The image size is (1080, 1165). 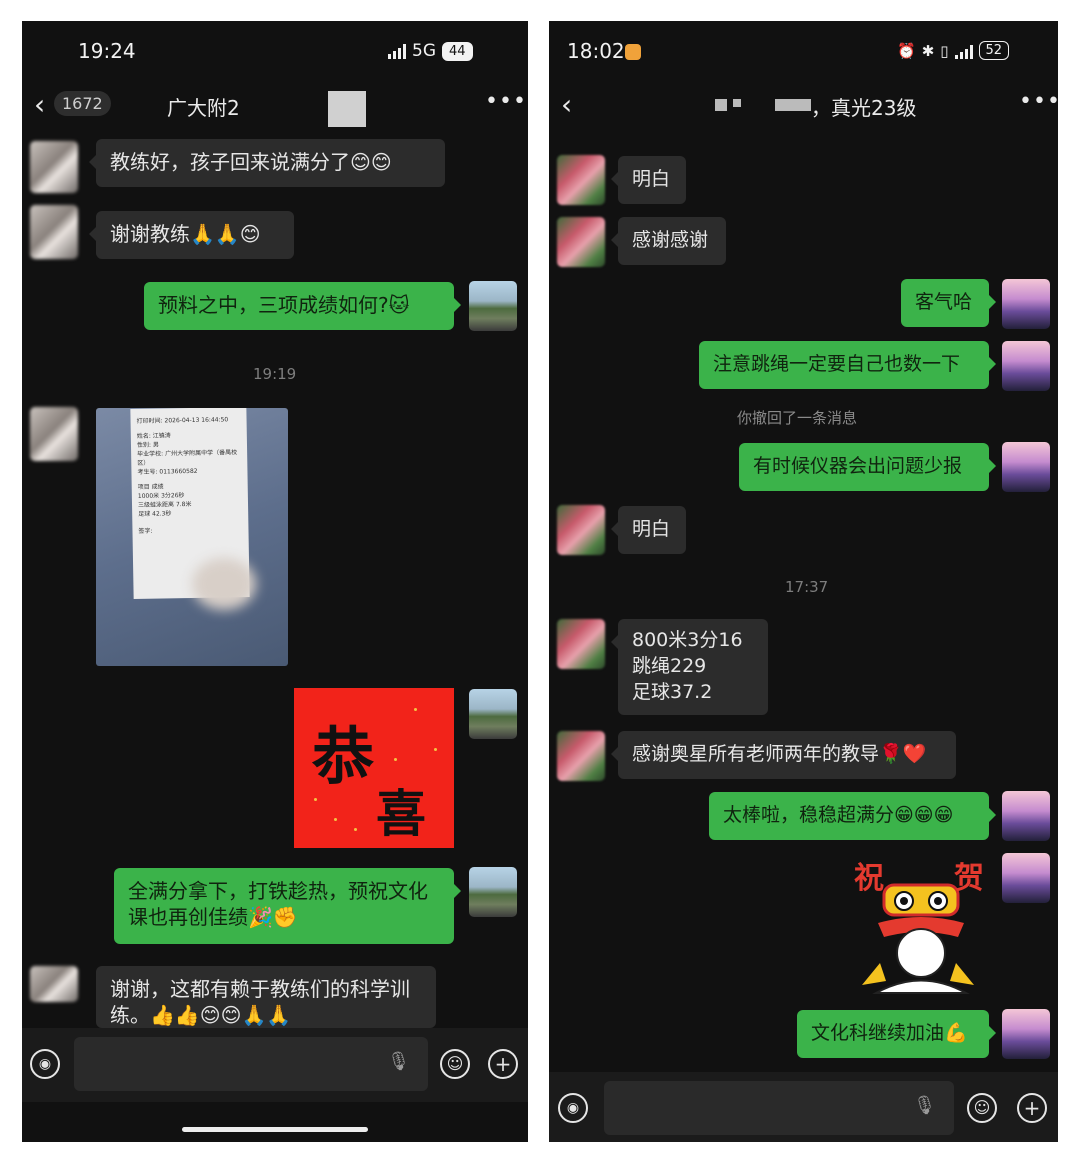 What do you see at coordinates (203, 108) in the screenshot?
I see `chat-title: 广大附2` at bounding box center [203, 108].